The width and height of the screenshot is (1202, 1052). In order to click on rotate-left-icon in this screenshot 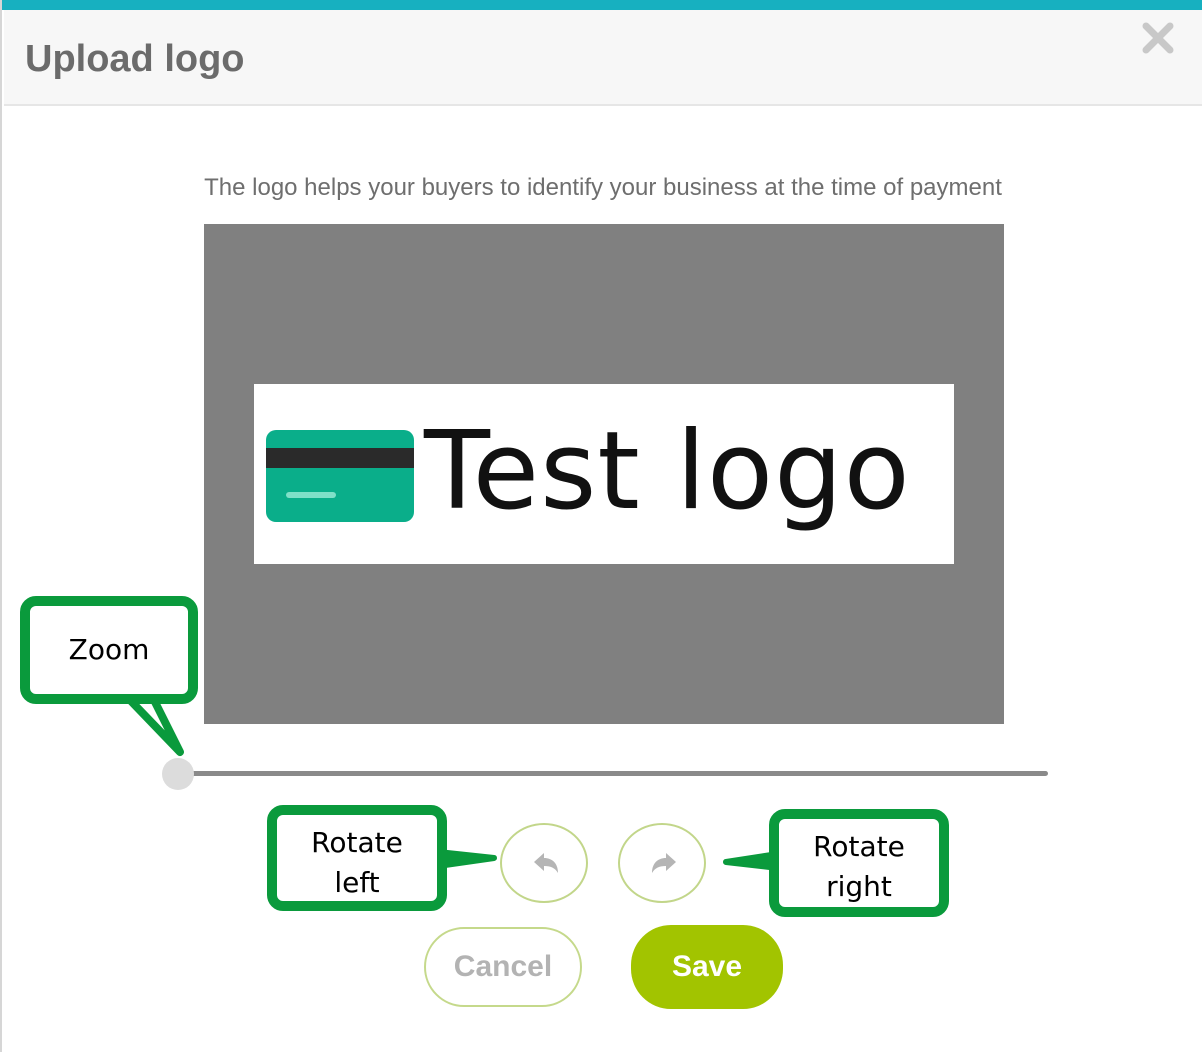, I will do `click(546, 863)`.